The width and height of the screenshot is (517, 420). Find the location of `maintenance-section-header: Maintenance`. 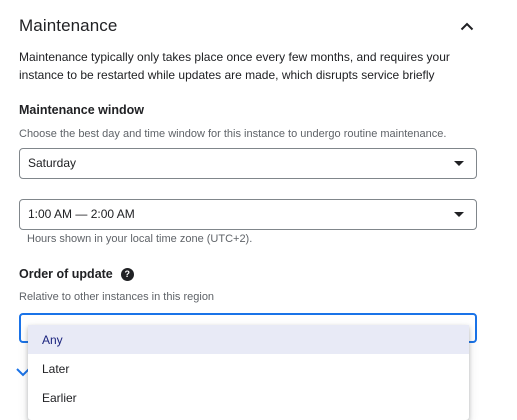

maintenance-section-header: Maintenance is located at coordinates (249, 27).